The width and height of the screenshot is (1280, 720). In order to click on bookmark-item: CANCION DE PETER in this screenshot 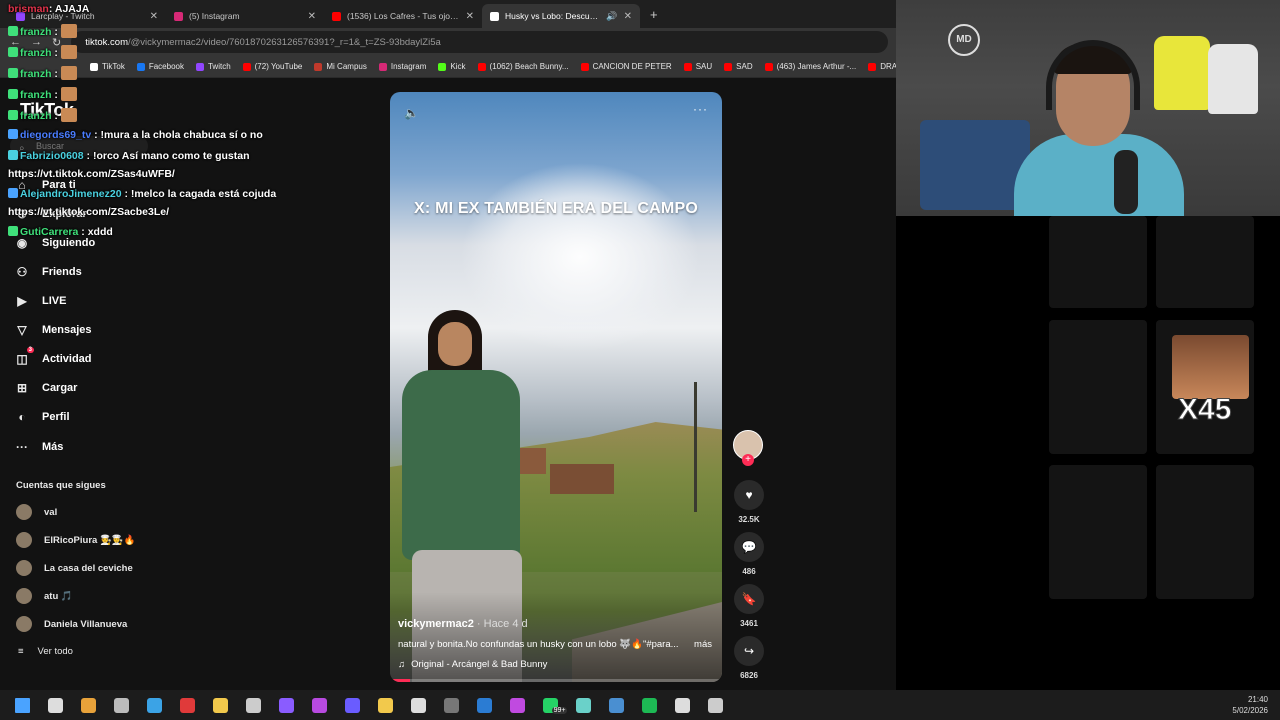, I will do `click(626, 66)`.